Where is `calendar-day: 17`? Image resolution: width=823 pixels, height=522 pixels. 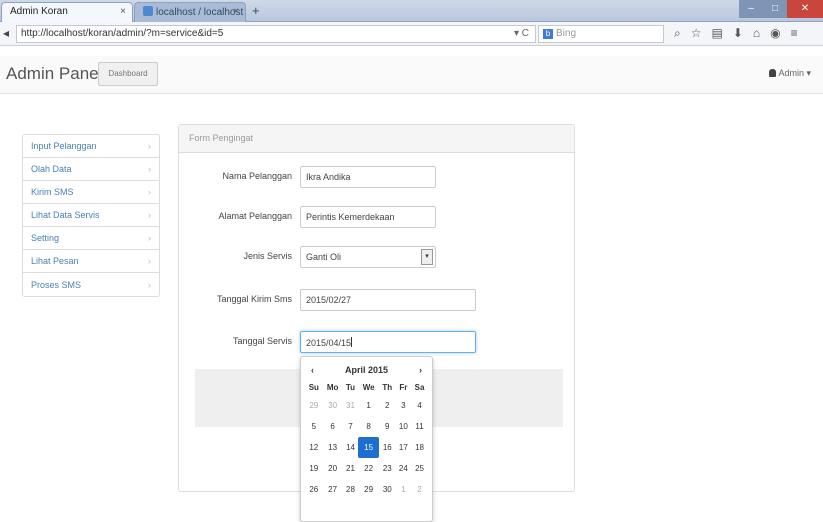 calendar-day: 17 is located at coordinates (403, 447).